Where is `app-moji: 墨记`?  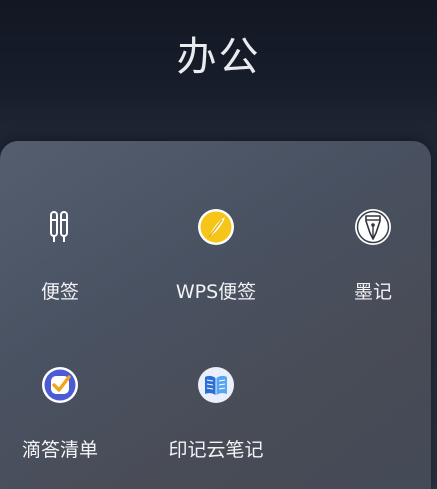
app-moji: 墨记 is located at coordinates (373, 255).